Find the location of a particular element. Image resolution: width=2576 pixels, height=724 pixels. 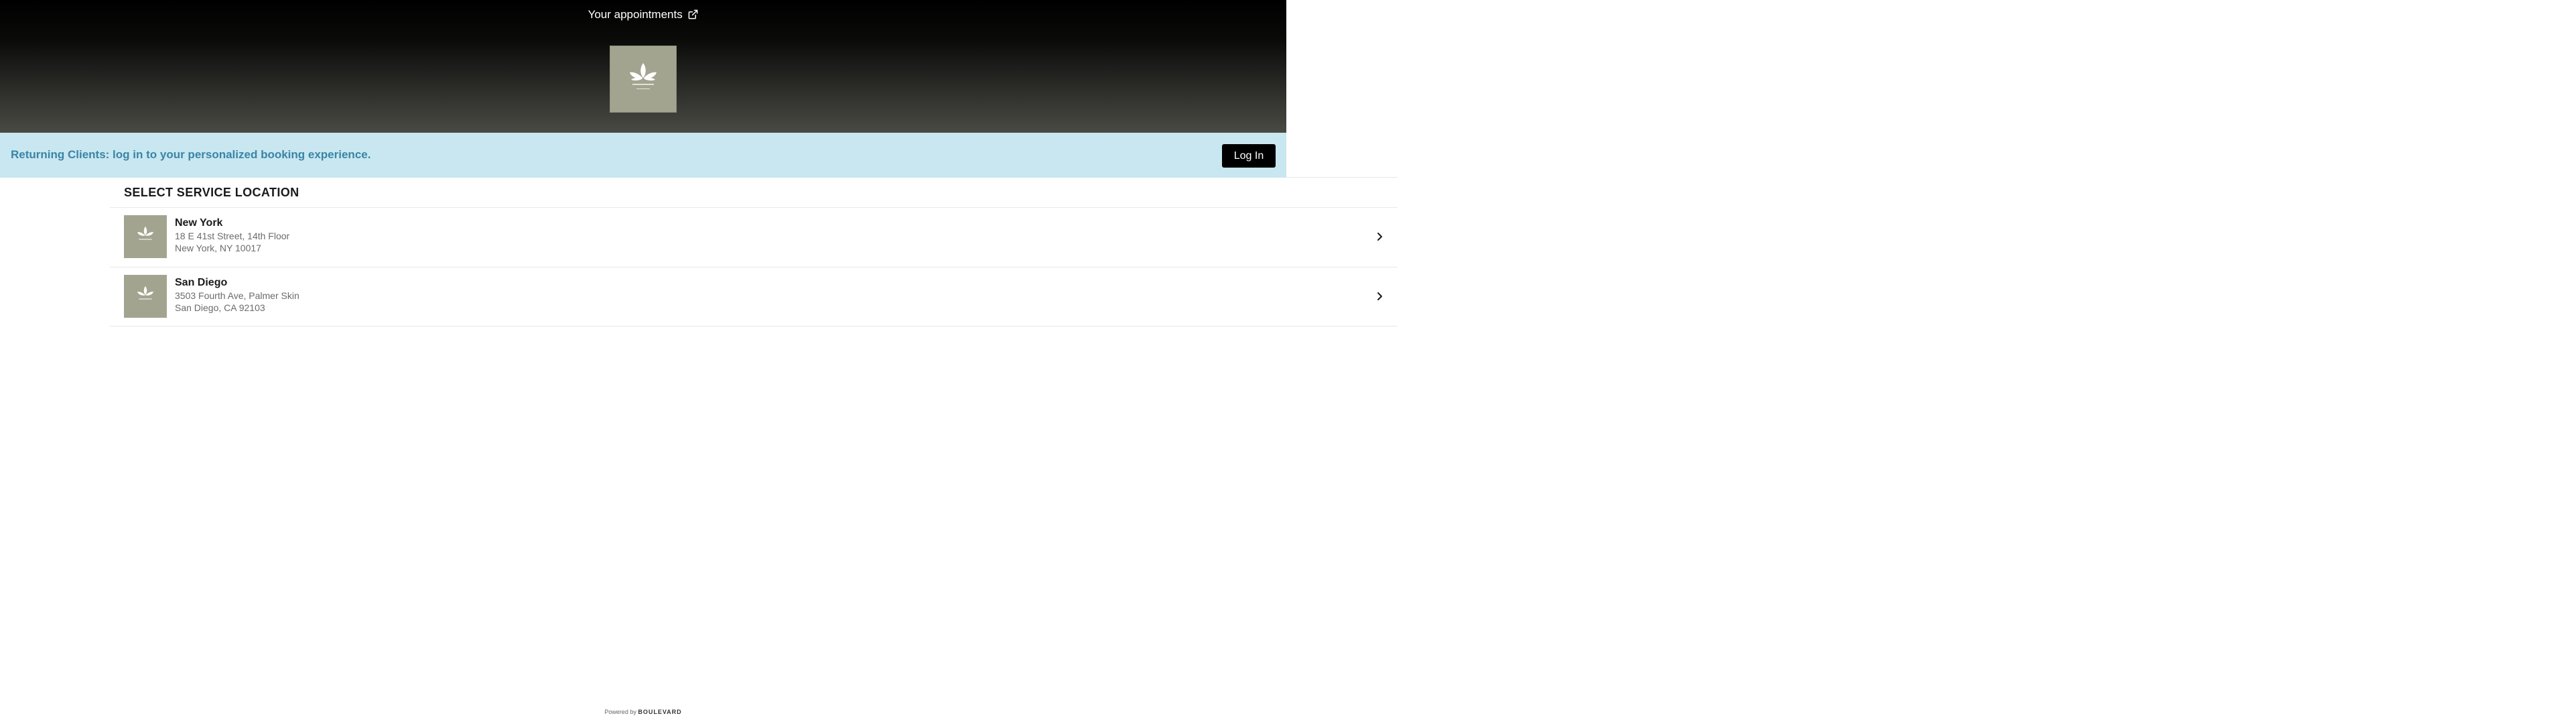

divider is located at coordinates (1342, 177).